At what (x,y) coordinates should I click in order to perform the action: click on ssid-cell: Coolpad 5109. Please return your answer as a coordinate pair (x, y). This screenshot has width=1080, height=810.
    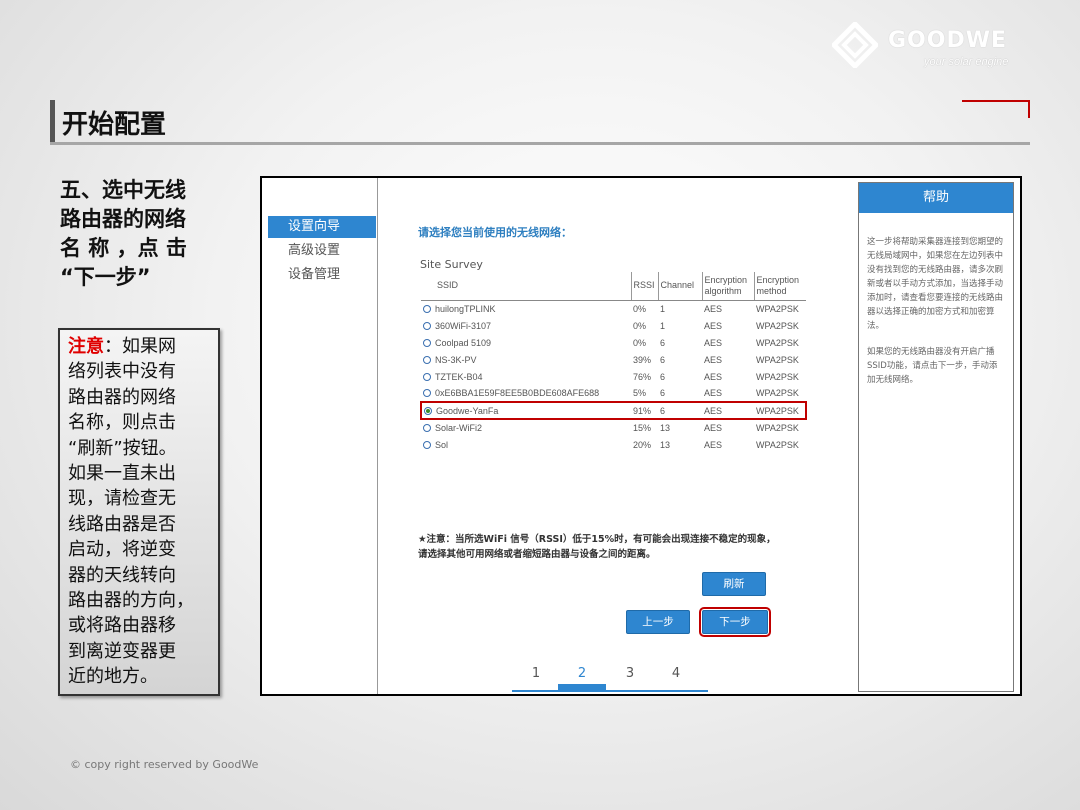
    Looking at the image, I should click on (526, 342).